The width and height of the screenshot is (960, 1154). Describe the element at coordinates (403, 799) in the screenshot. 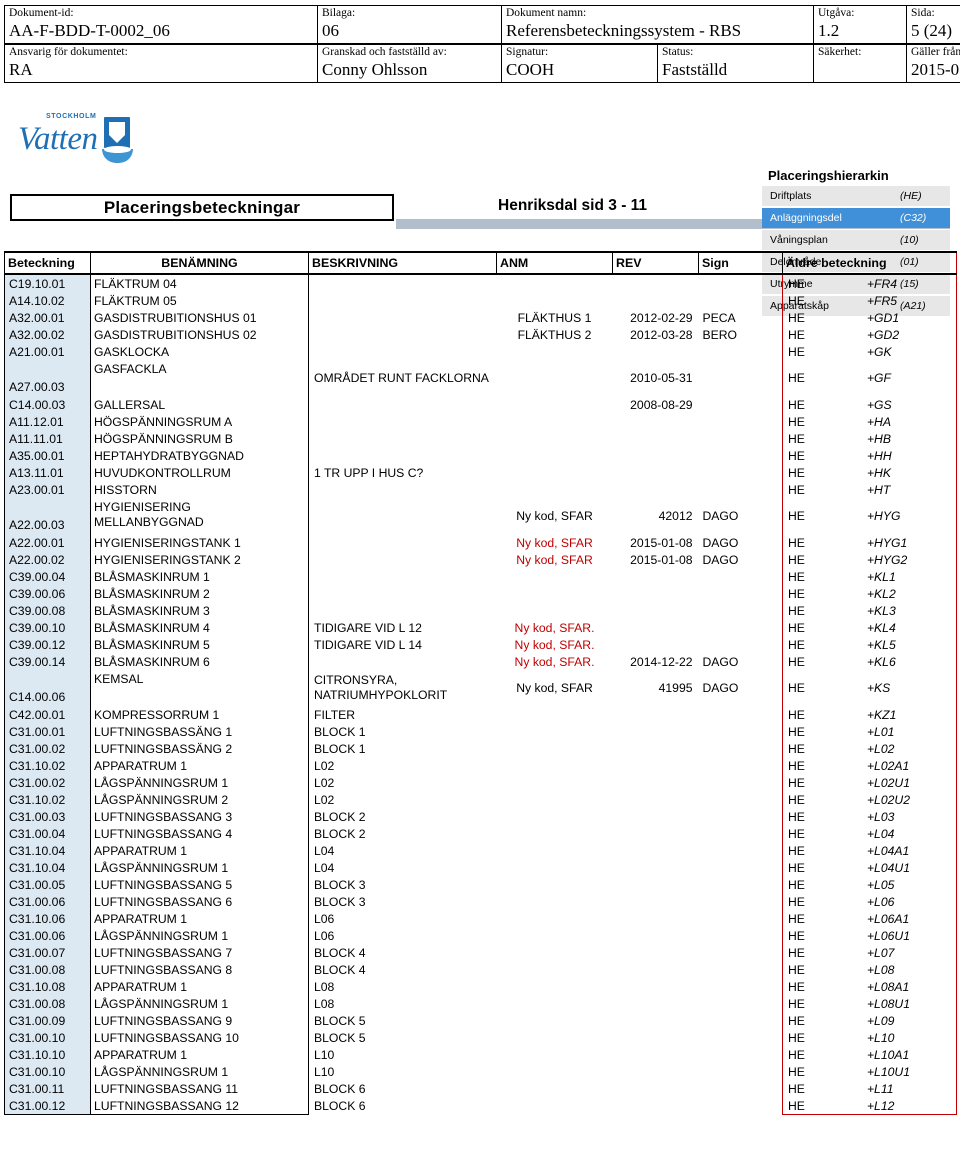

I see `cell-beskrivning: L02` at that location.